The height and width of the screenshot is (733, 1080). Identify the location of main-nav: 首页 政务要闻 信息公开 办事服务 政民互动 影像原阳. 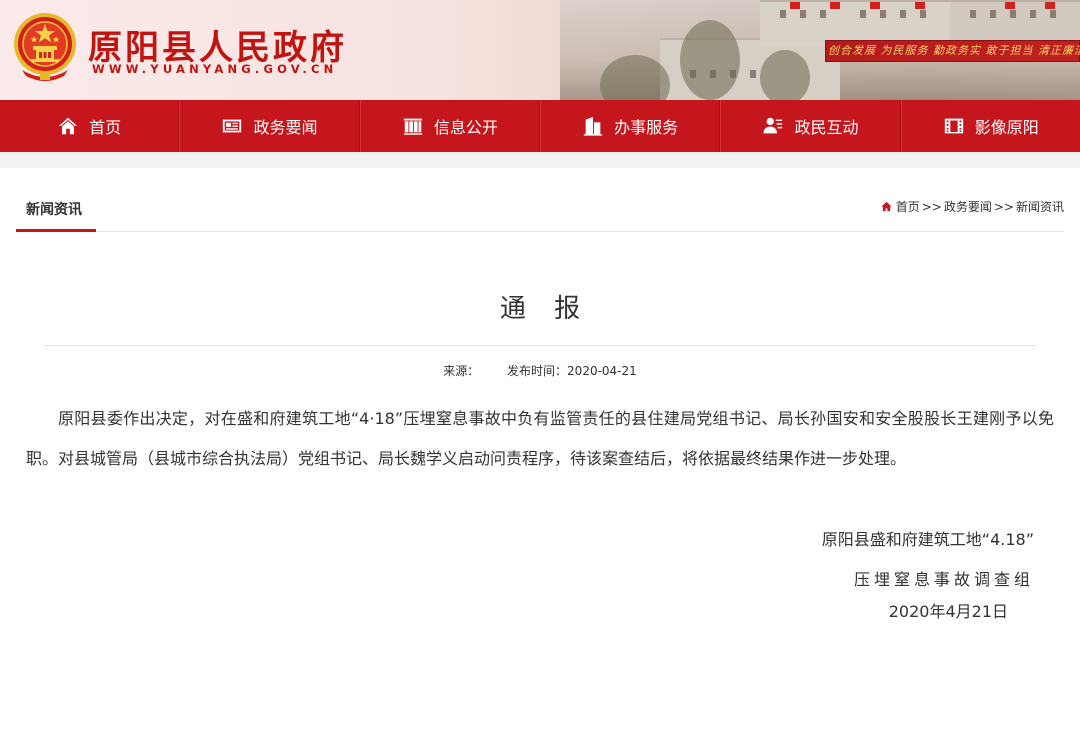
(540, 126).